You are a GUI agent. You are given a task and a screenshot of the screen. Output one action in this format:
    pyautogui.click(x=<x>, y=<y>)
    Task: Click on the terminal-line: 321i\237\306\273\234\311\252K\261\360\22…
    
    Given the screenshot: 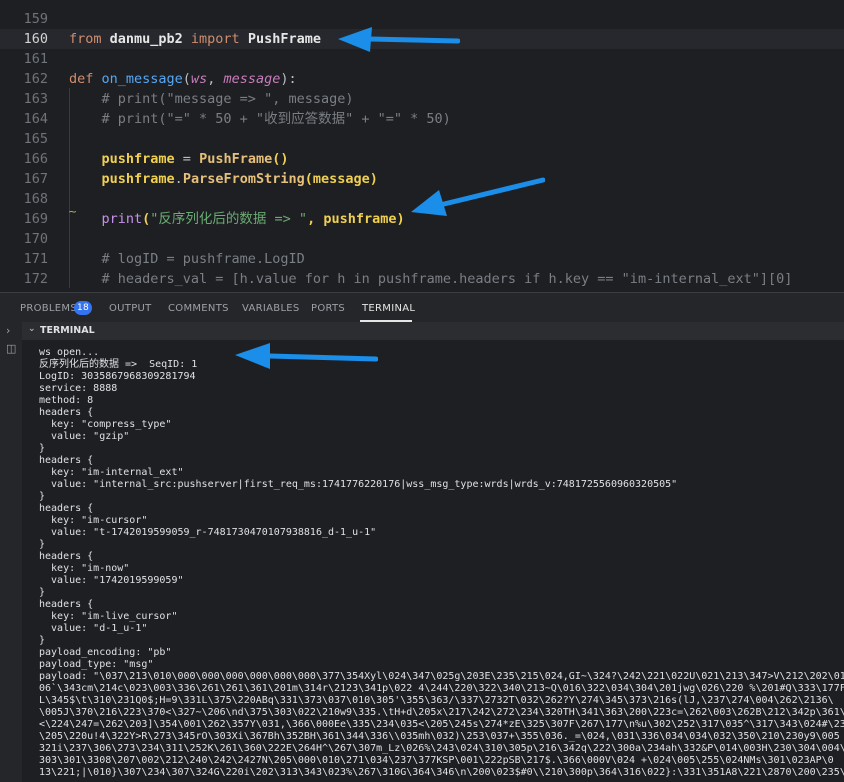 What is the action you would take?
    pyautogui.click(x=441, y=748)
    